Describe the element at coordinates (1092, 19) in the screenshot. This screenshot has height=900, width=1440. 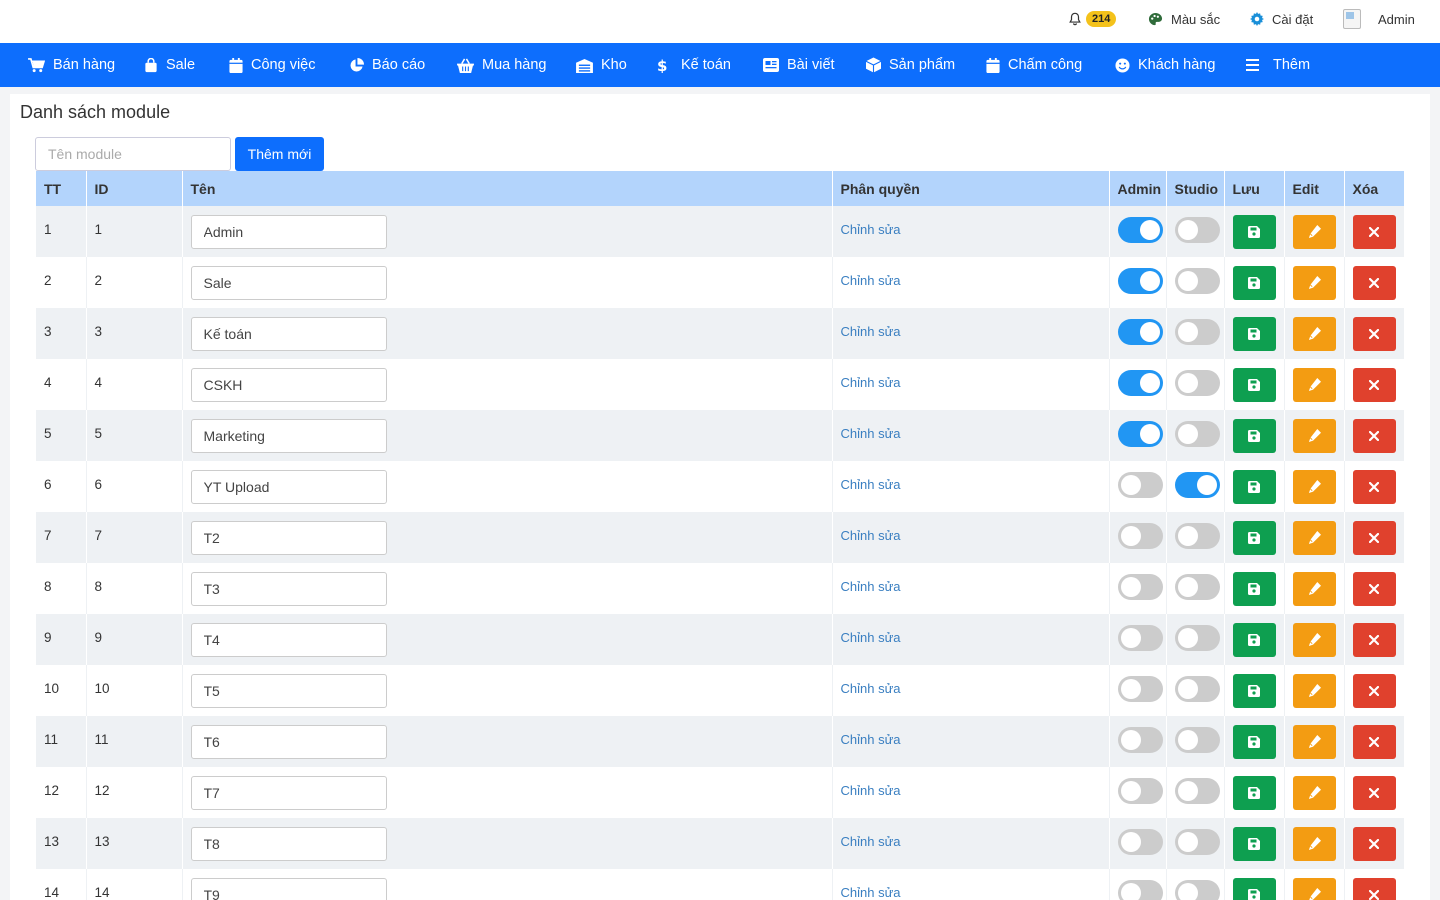
I see `notifications: 214` at that location.